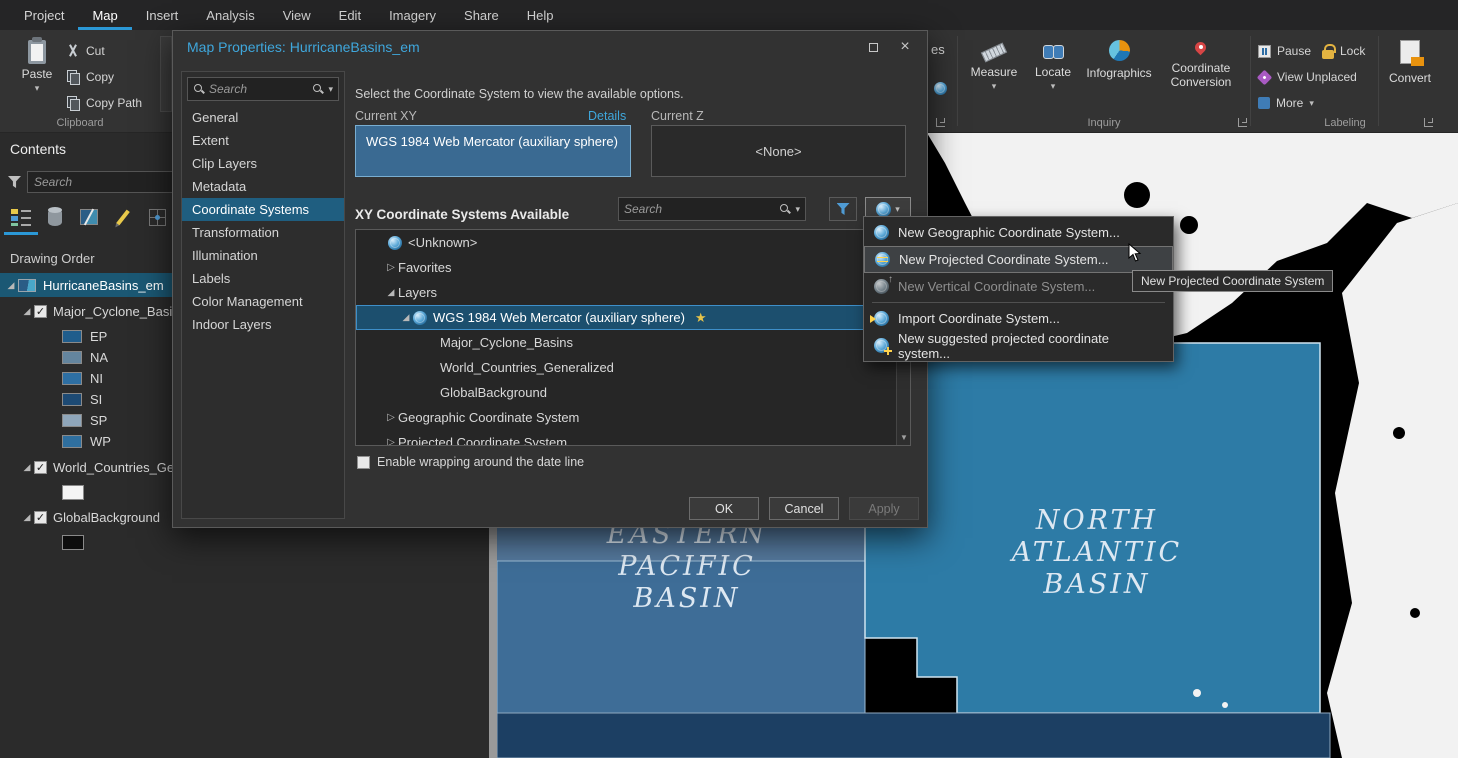 This screenshot has width=1458, height=758. What do you see at coordinates (263, 209) in the screenshot?
I see `nav-coordinate-systems: Coordinate Systems` at bounding box center [263, 209].